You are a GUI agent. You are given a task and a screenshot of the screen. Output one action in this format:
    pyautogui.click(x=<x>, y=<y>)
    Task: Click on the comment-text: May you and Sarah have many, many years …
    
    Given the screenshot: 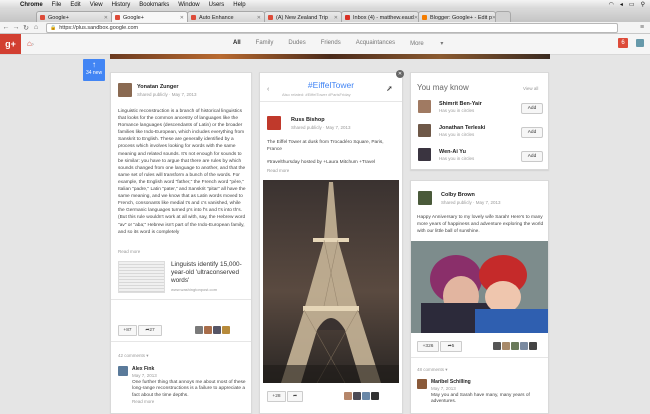 What is the action you would take?
    pyautogui.click(x=480, y=399)
    